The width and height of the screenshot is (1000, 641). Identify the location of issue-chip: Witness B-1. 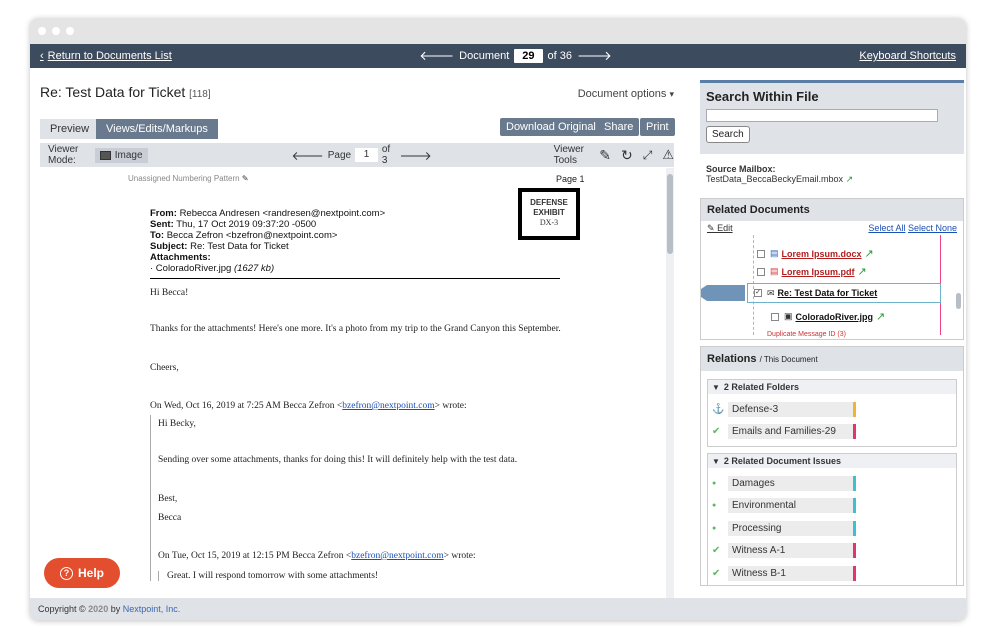
(792, 573).